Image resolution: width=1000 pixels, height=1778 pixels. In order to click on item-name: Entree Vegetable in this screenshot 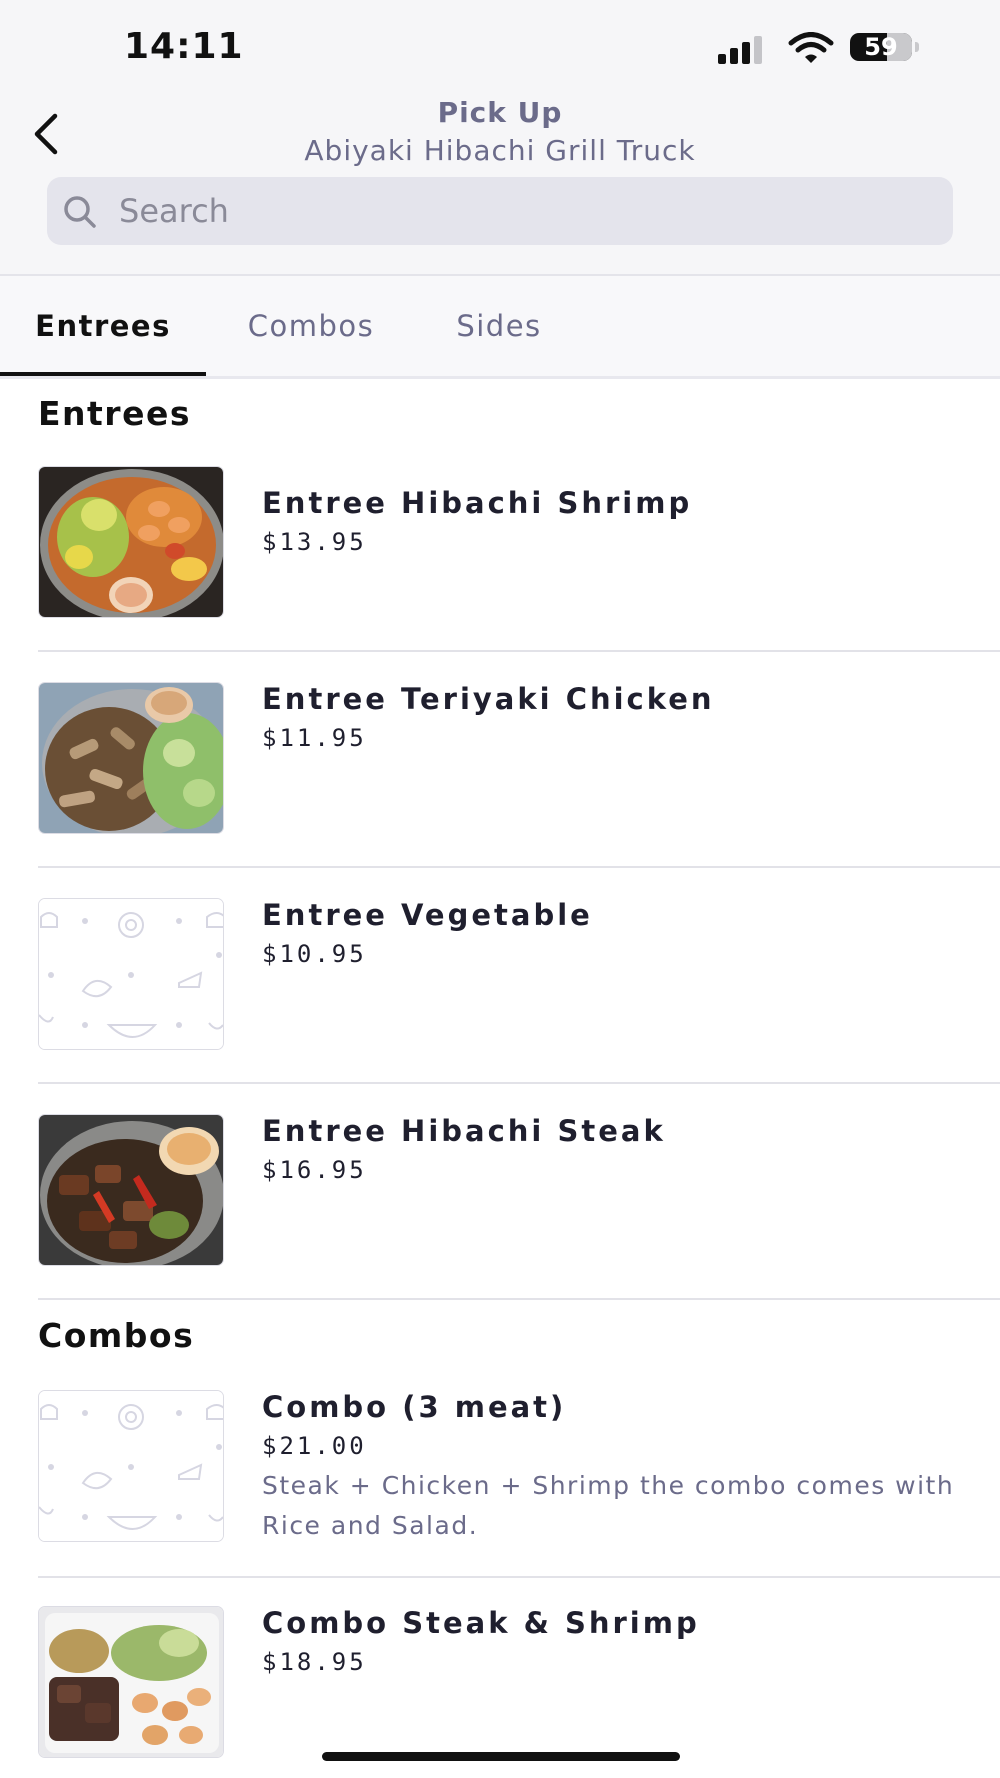, I will do `click(427, 915)`.